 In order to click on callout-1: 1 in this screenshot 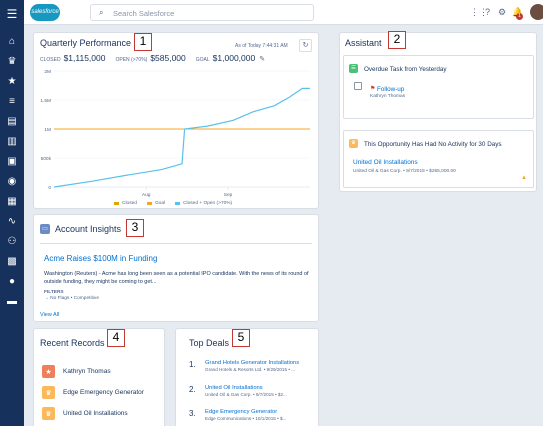, I will do `click(143, 42)`.